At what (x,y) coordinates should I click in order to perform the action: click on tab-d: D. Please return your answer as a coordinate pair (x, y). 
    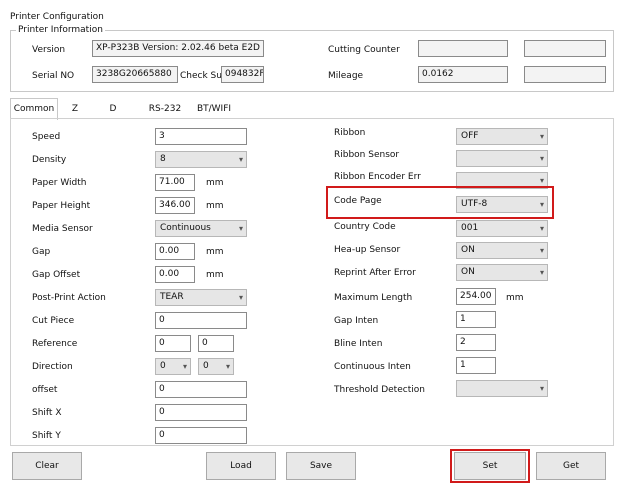
    Looking at the image, I should click on (113, 109).